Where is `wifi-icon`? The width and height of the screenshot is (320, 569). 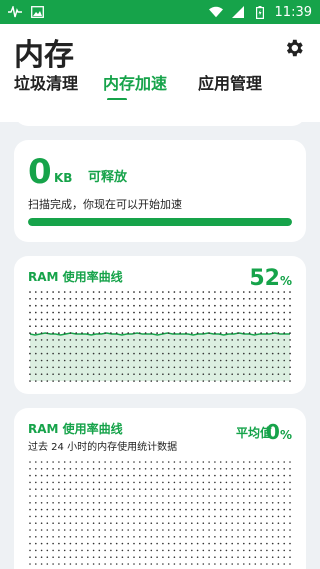
wifi-icon is located at coordinates (215, 12).